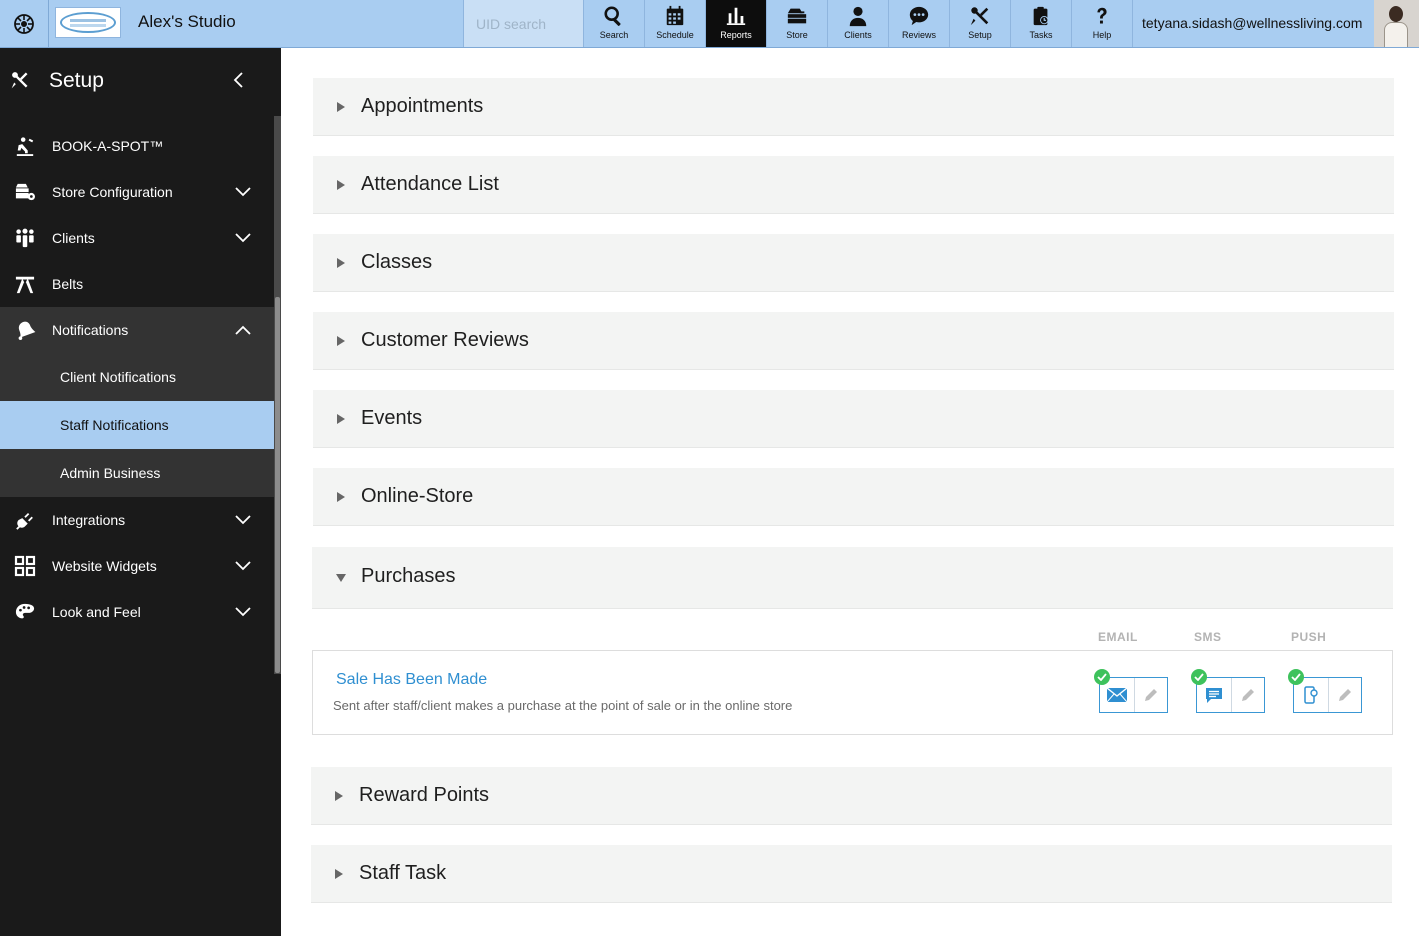  I want to click on edit-email-button, so click(1150, 695).